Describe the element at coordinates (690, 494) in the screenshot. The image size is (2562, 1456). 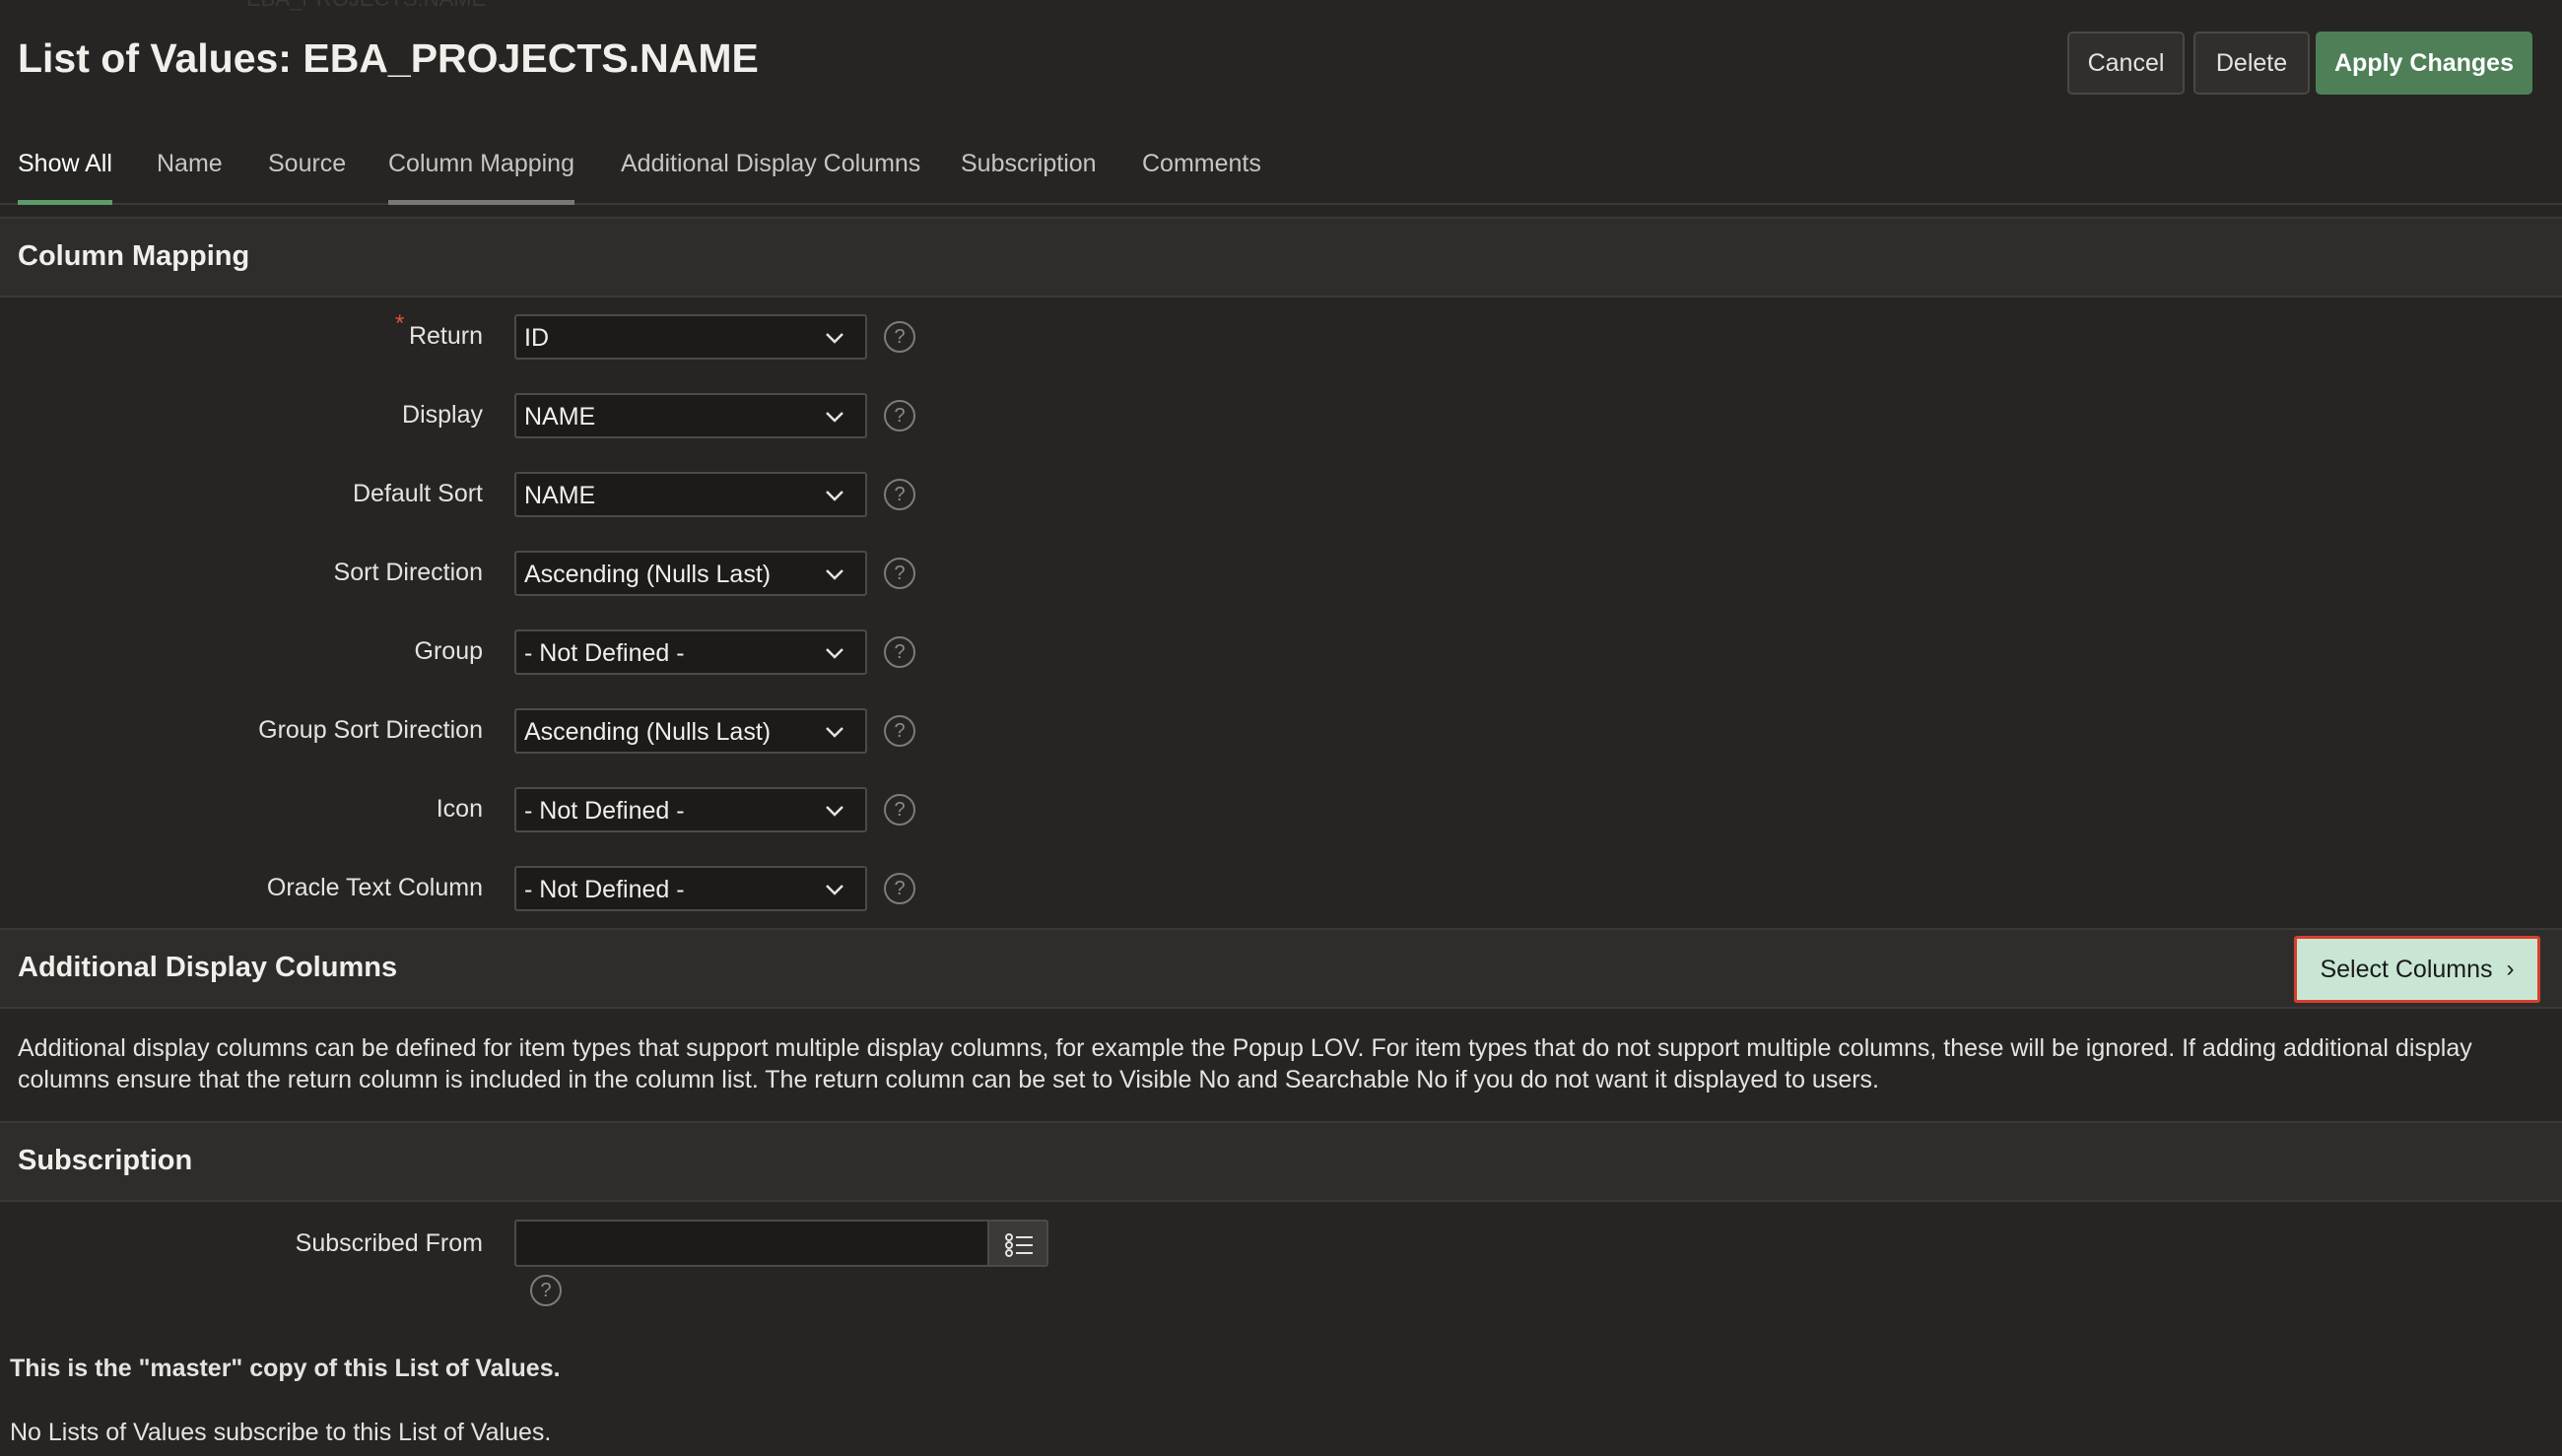
I see `default-sort-select: NAME` at that location.